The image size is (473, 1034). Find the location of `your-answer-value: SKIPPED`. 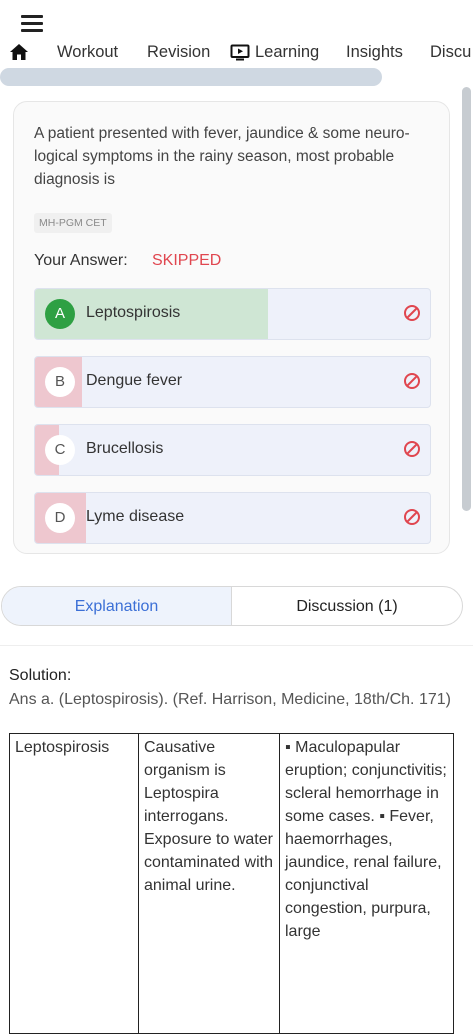

your-answer-value: SKIPPED is located at coordinates (187, 260).